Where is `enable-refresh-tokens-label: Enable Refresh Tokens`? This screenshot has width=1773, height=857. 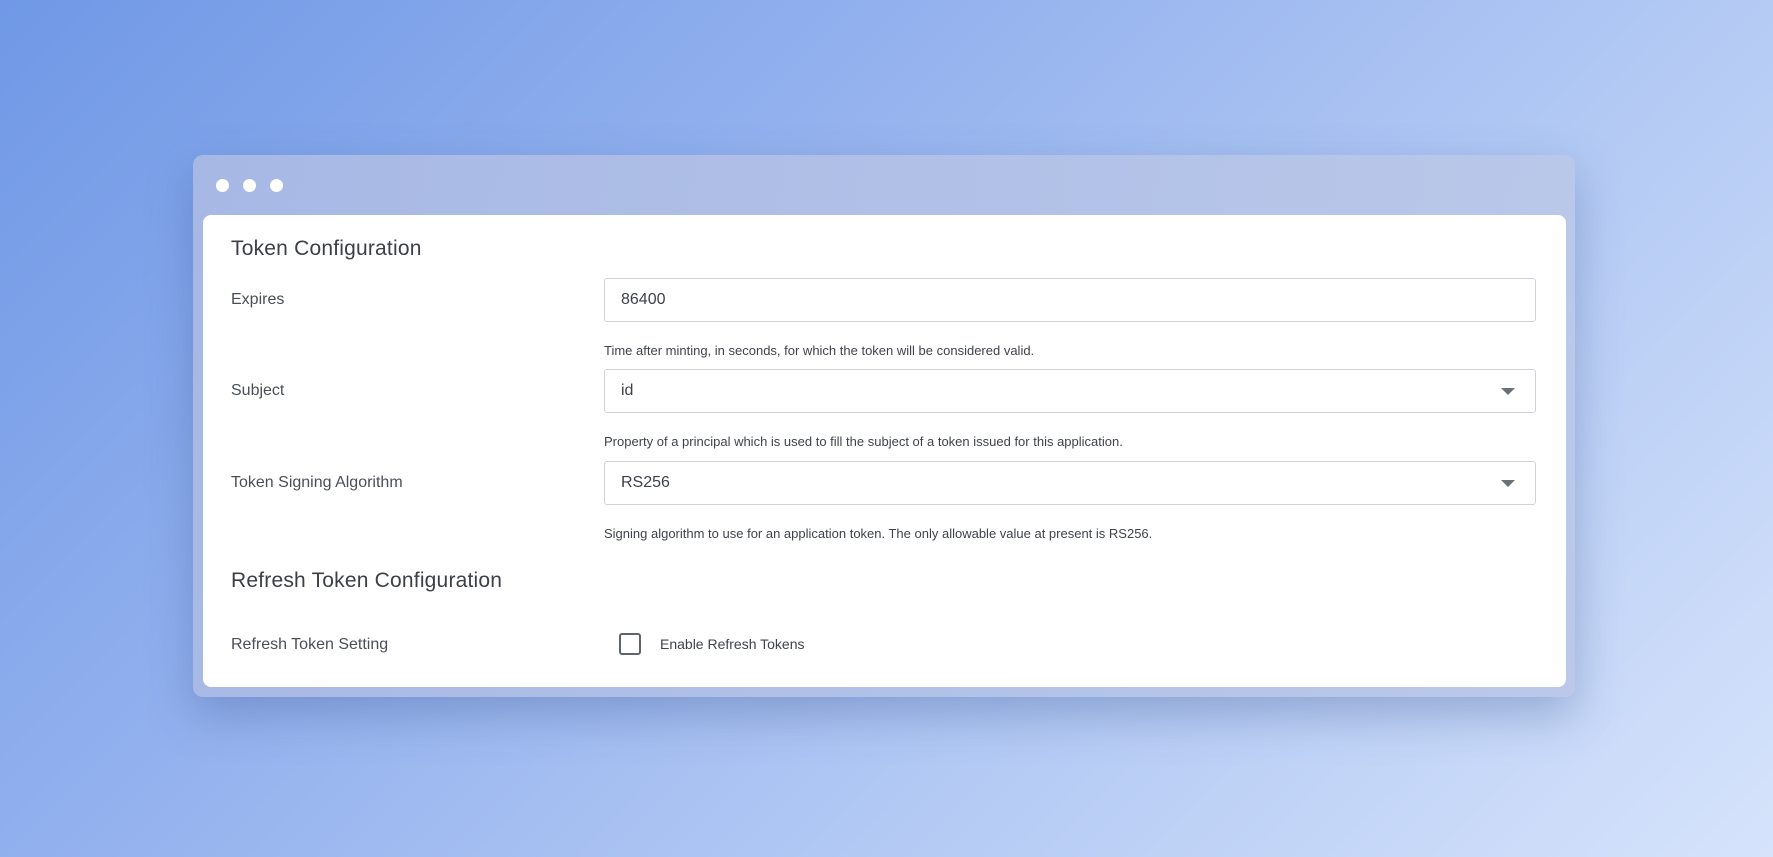
enable-refresh-tokens-label: Enable Refresh Tokens is located at coordinates (732, 644).